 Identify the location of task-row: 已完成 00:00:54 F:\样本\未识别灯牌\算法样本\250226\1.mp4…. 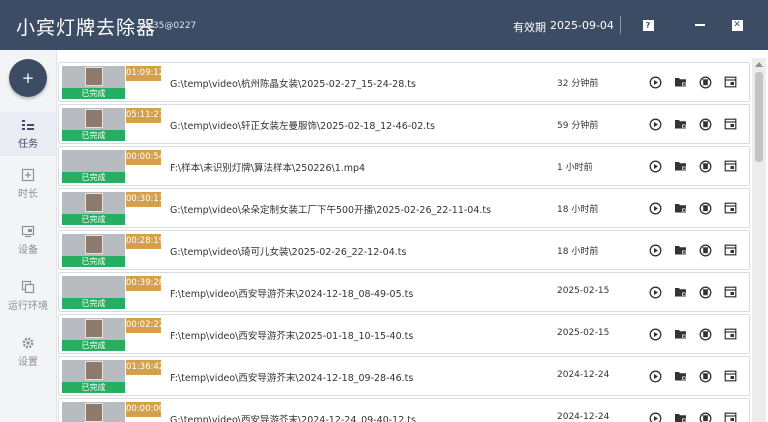
(404, 166).